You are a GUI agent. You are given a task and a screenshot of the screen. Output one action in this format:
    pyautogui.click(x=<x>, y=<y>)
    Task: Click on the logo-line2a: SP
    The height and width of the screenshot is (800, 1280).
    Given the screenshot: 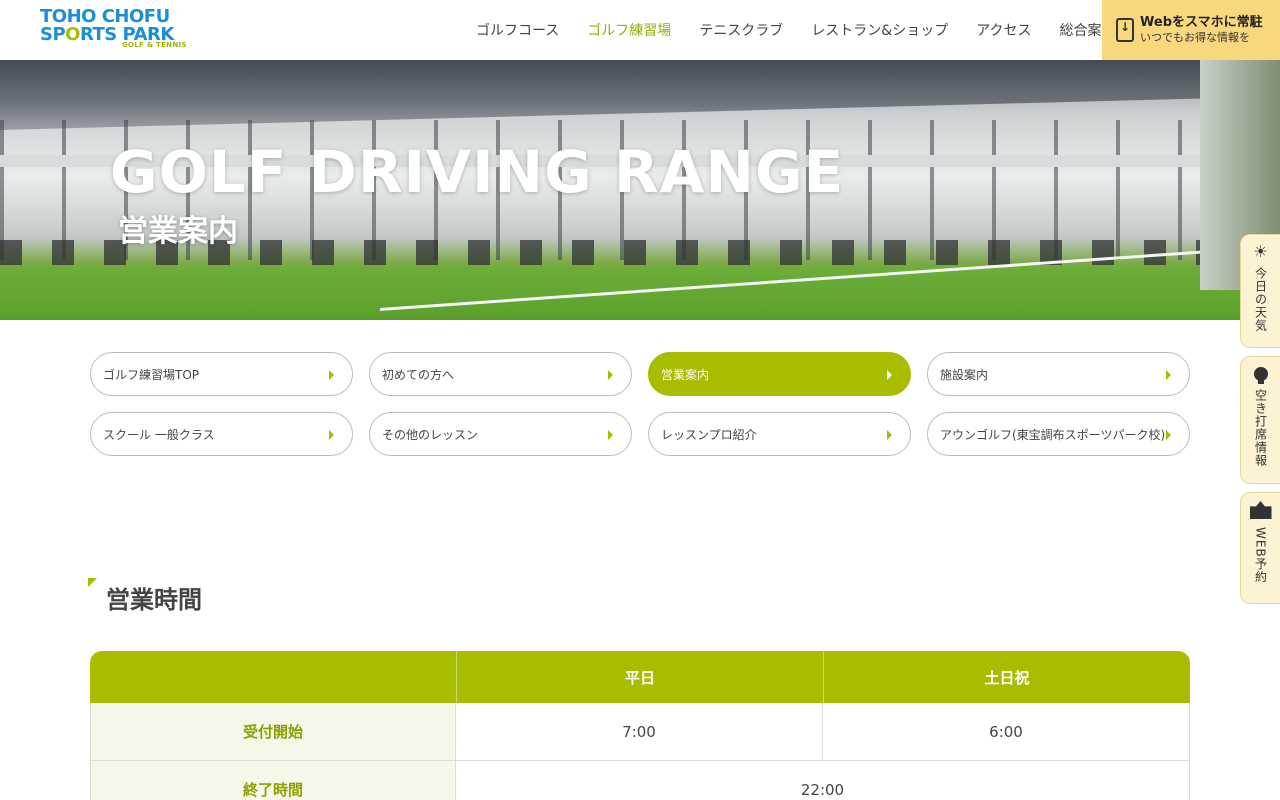 What is the action you would take?
    pyautogui.click(x=53, y=34)
    